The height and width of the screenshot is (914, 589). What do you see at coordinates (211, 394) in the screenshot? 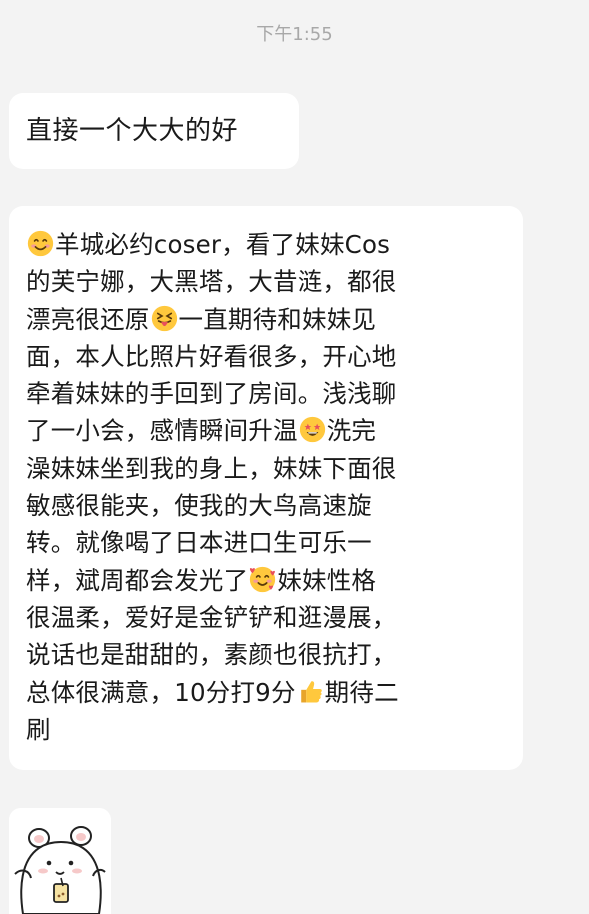
I see `message-text-segment: 牵着妹妹的手回到了房间。浅浅聊` at bounding box center [211, 394].